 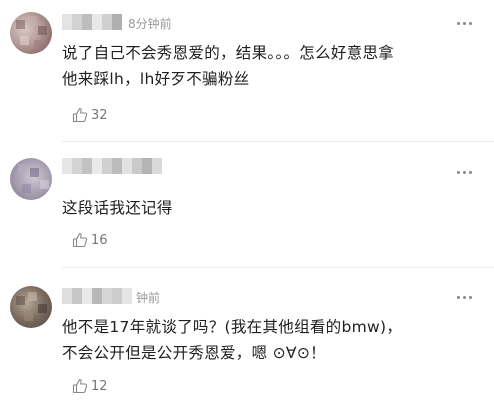 What do you see at coordinates (232, 327) in the screenshot?
I see `comment-line: 他不是17年就谈了吗？(我在其他组看的bmw)，` at bounding box center [232, 327].